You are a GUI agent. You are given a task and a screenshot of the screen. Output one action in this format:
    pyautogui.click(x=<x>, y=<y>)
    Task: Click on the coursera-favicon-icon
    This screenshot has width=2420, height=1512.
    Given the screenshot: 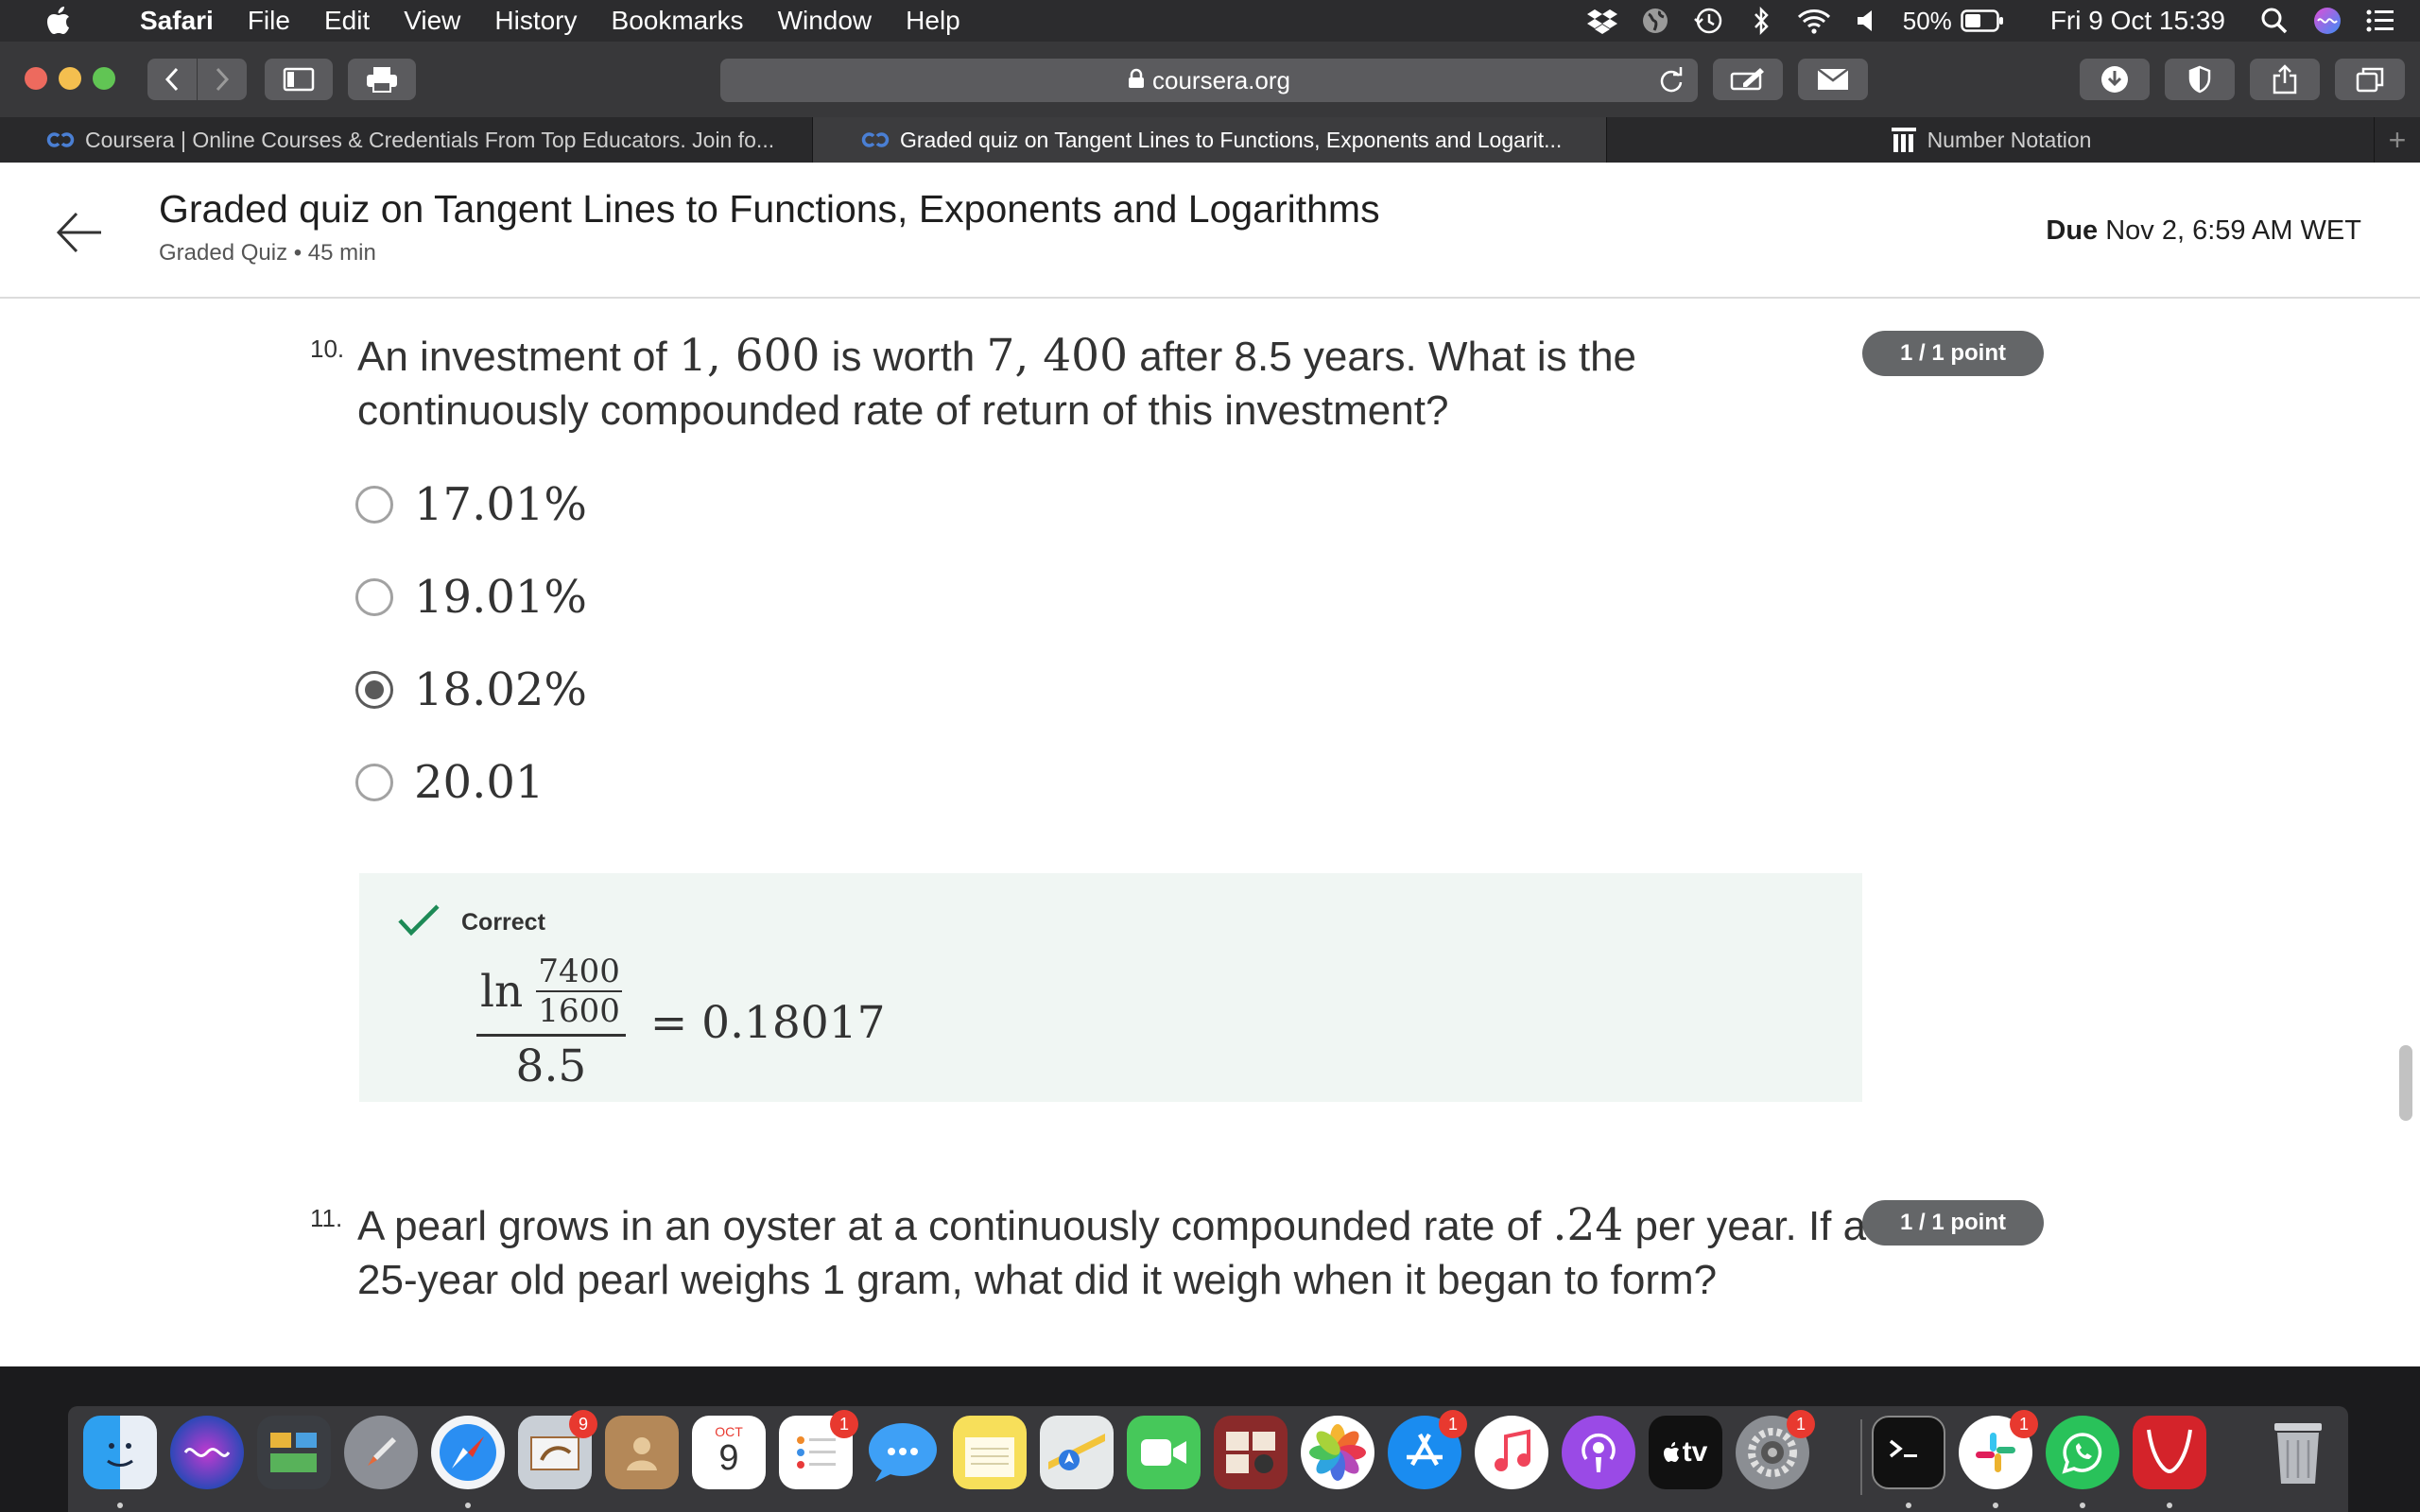 What is the action you would take?
    pyautogui.click(x=60, y=139)
    